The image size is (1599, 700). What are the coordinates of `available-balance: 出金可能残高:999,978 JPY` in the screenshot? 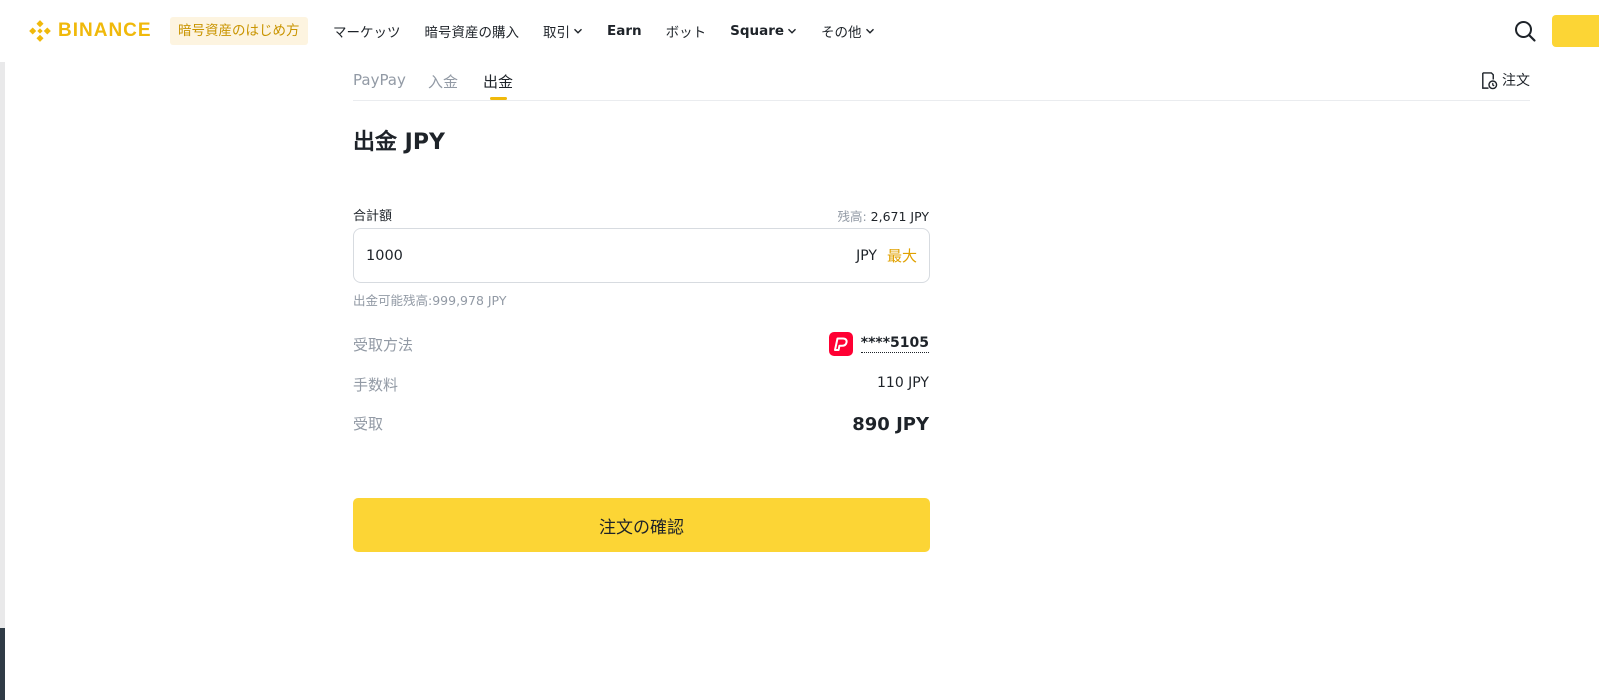 It's located at (430, 300).